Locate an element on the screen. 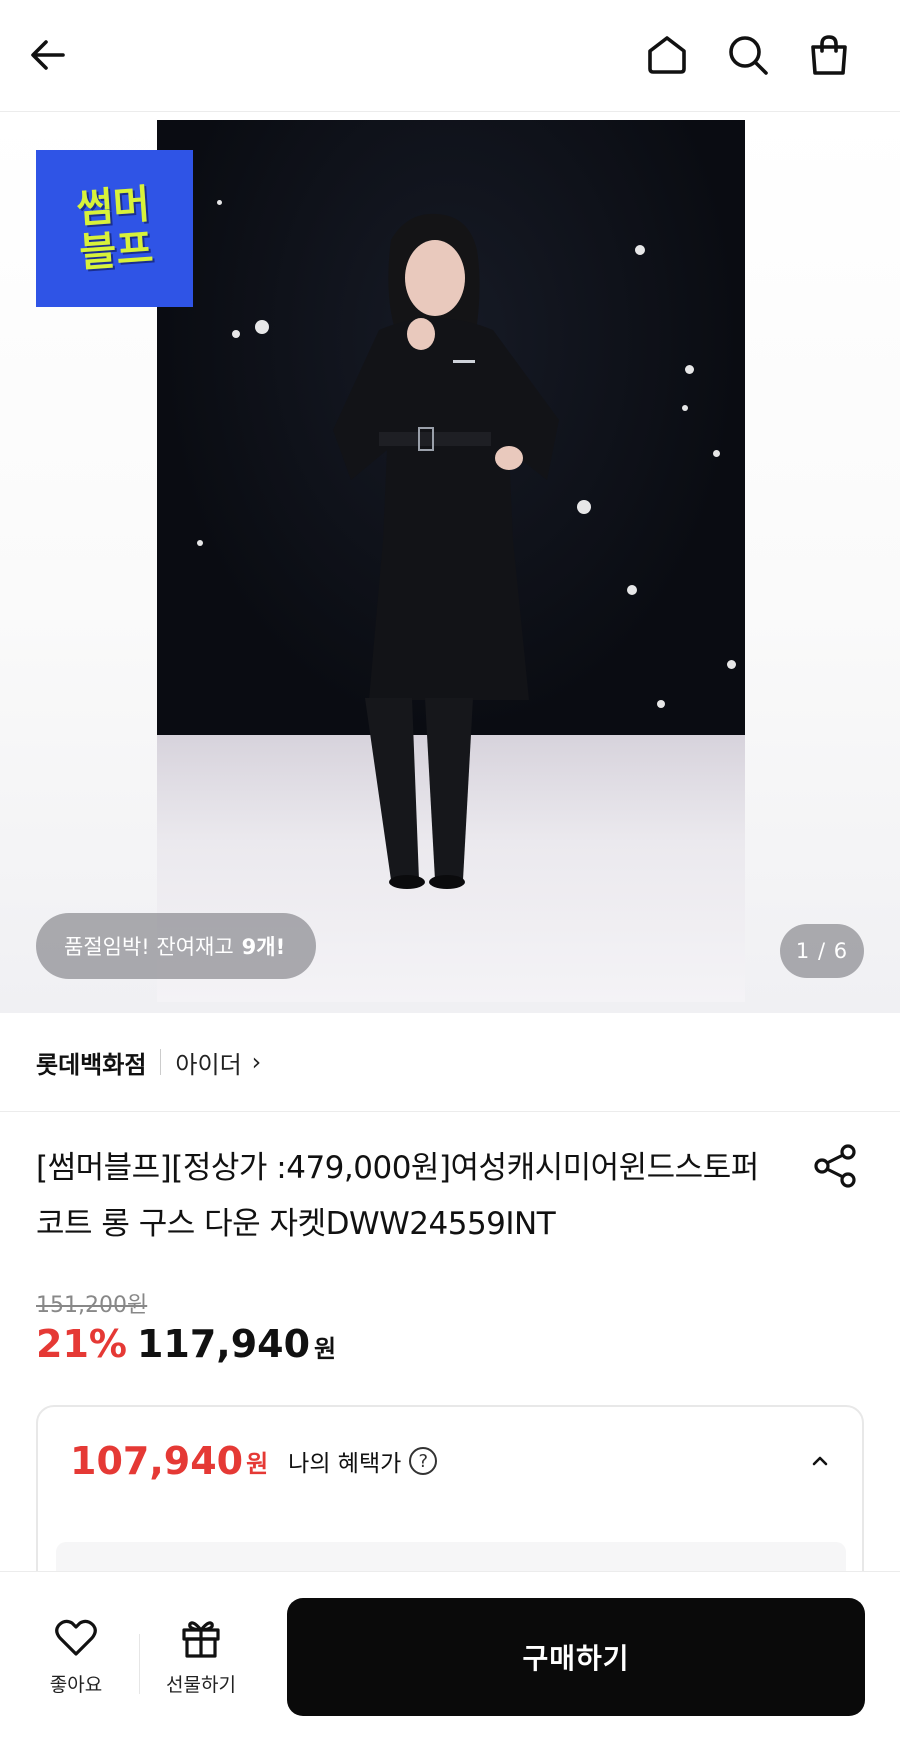  home-button is located at coordinates (667, 55).